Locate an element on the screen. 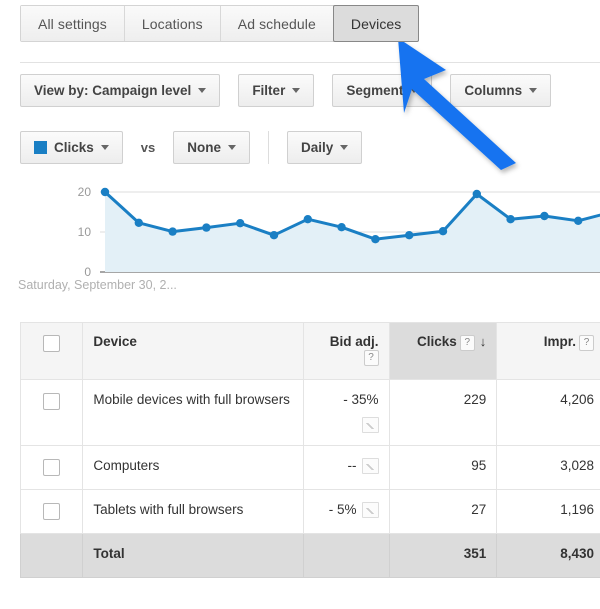 The width and height of the screenshot is (600, 609). filter-button: Filter is located at coordinates (276, 90).